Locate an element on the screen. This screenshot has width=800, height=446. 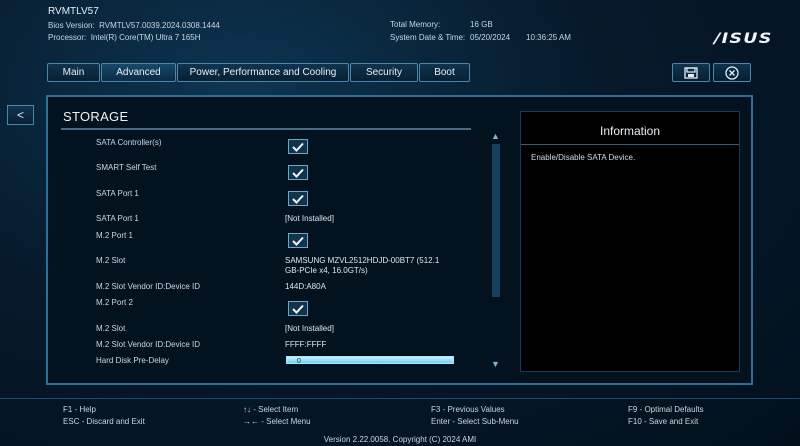
m2-slot-label: M.2 Slot is located at coordinates (111, 260).